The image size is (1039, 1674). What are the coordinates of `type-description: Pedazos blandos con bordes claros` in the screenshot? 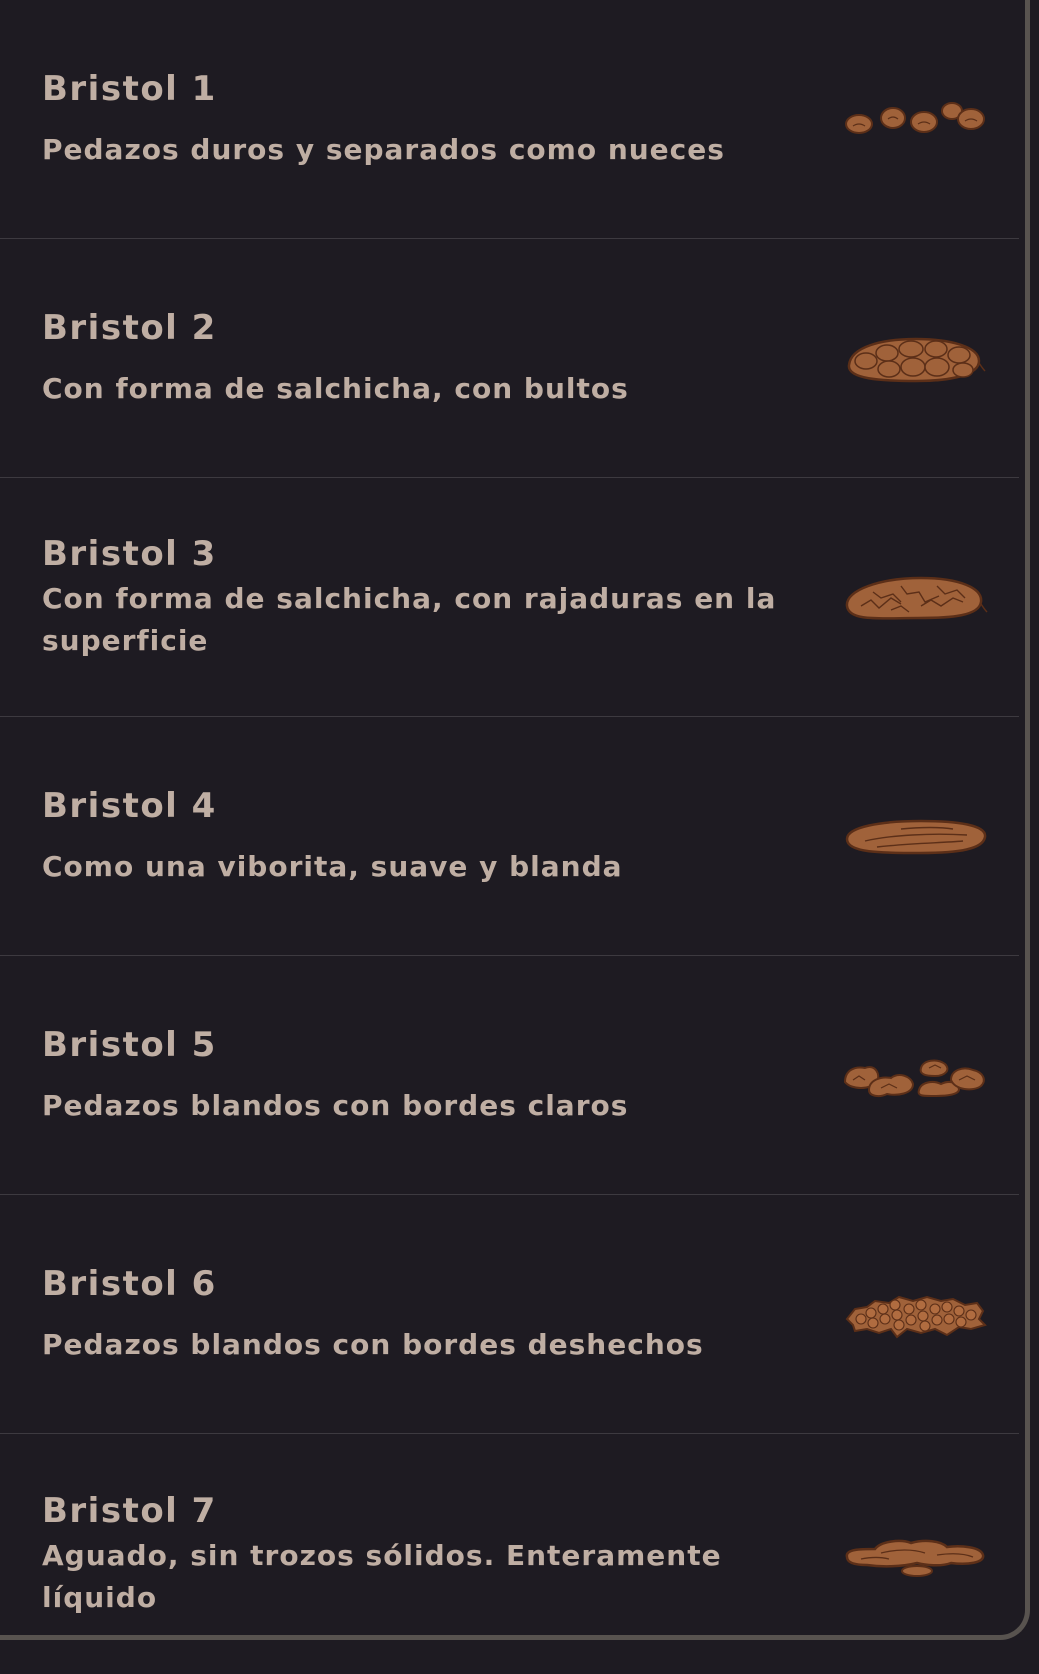 It's located at (335, 1105).